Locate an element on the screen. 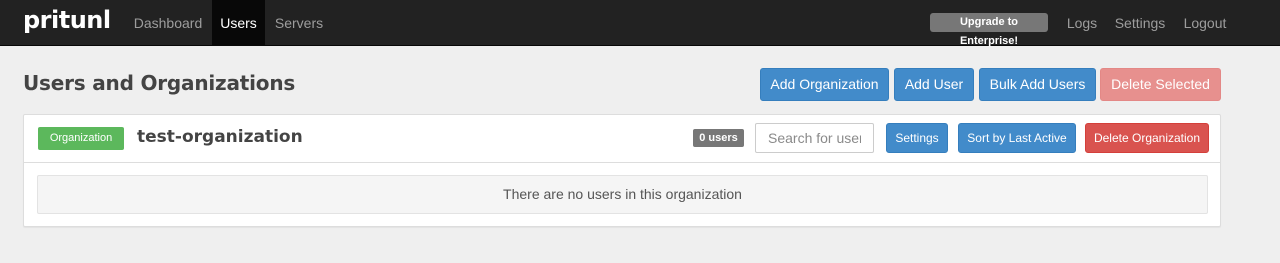  nav-logs: Logs is located at coordinates (1082, 23).